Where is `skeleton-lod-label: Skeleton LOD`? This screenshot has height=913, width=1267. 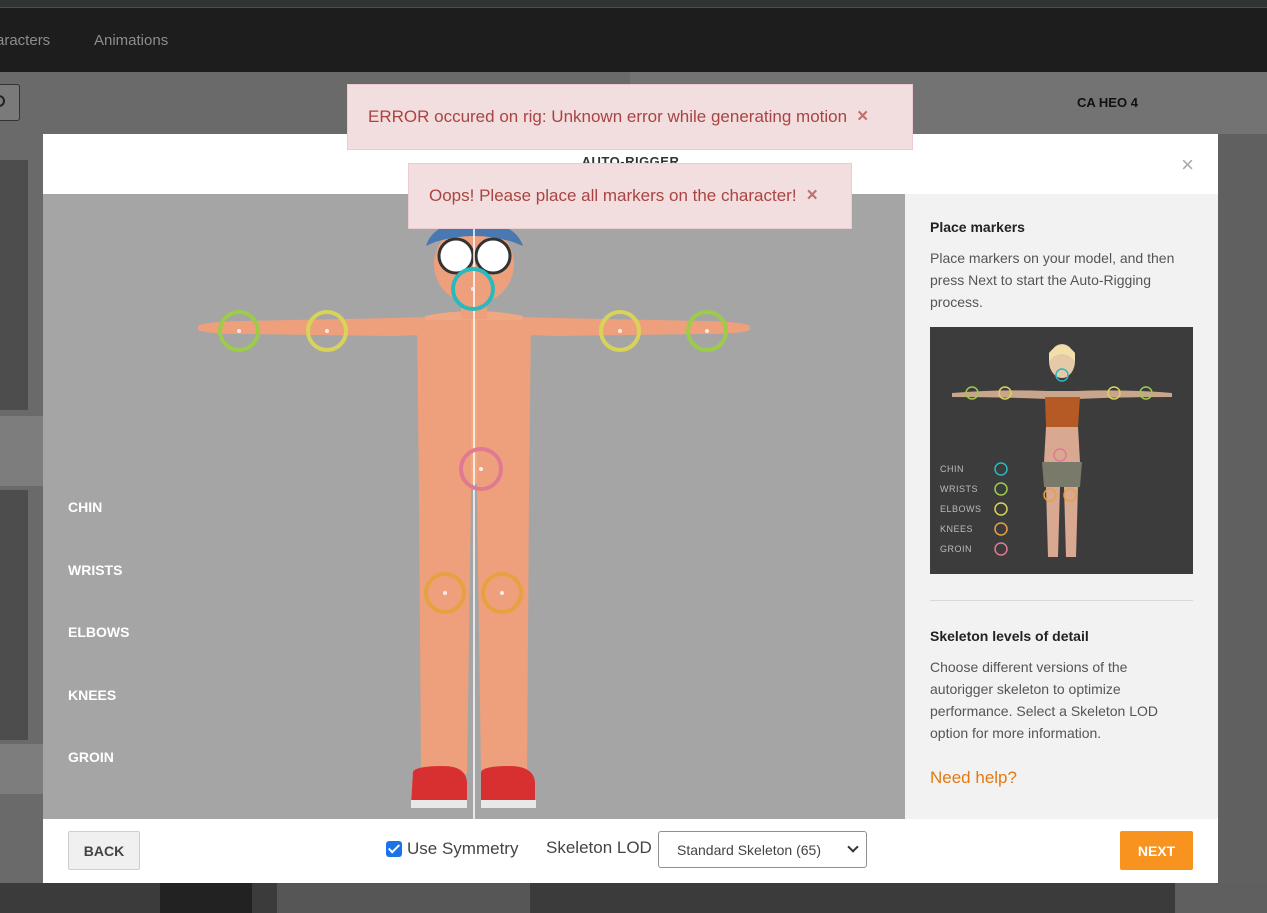
skeleton-lod-label: Skeleton LOD is located at coordinates (599, 847).